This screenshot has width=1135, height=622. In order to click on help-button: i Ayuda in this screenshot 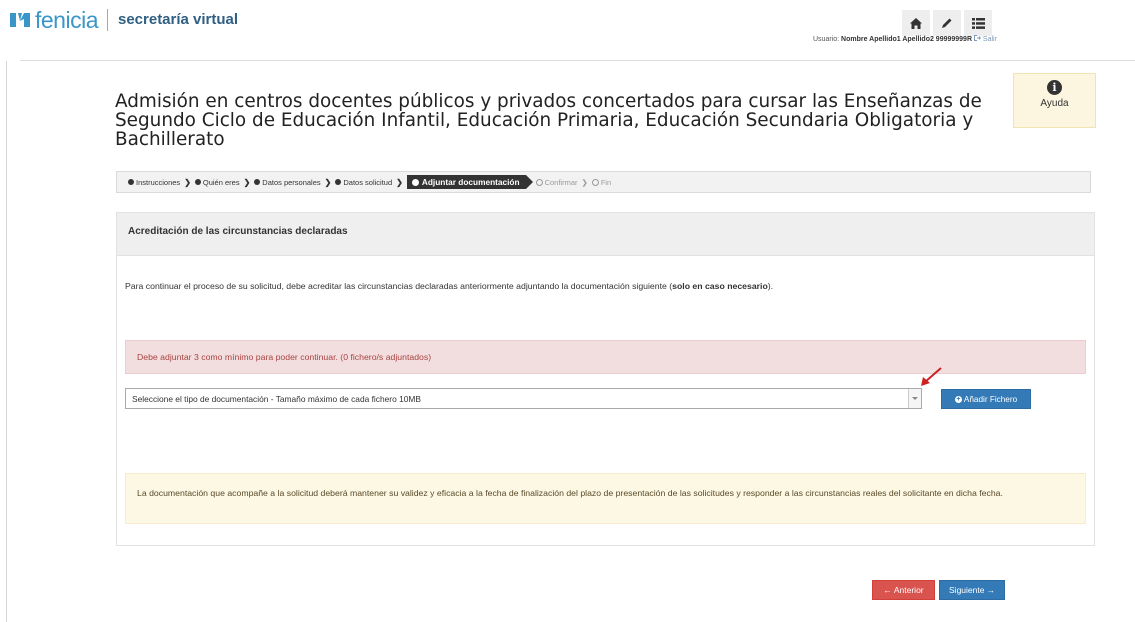, I will do `click(1054, 100)`.